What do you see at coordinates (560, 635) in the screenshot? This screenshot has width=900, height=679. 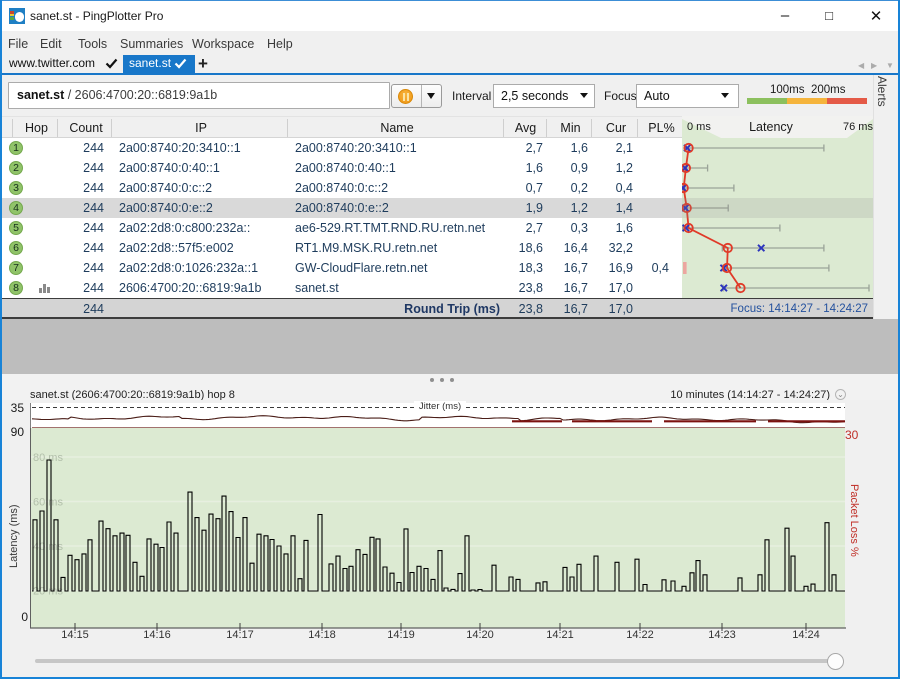 I see `svg-text: 14:21` at bounding box center [560, 635].